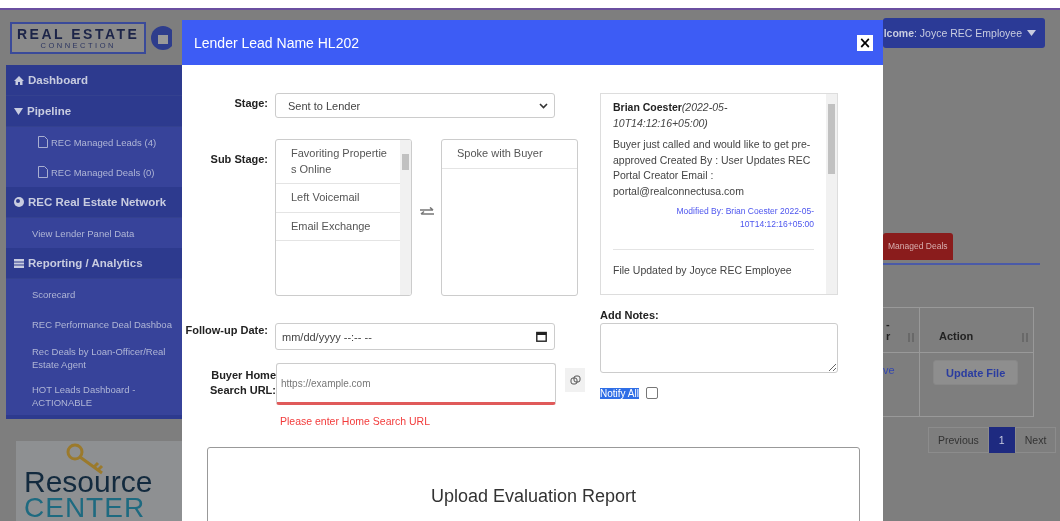 The image size is (1060, 521). Describe the element at coordinates (19, 263) in the screenshot. I see `list-icon` at that location.